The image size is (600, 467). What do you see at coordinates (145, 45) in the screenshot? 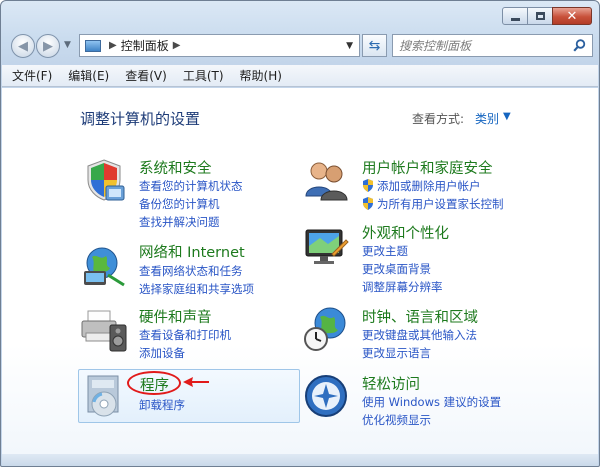
I see `breadcrumb-control-panel: 控制面板` at bounding box center [145, 45].